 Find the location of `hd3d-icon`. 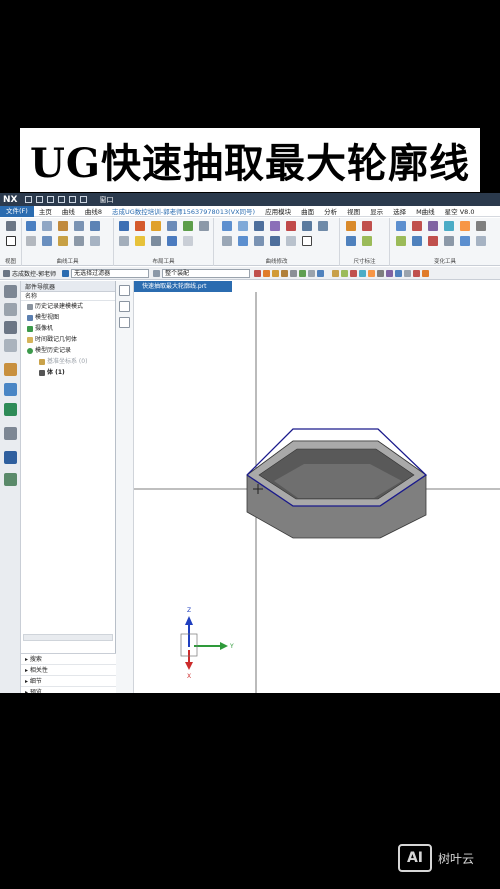

hd3d-icon is located at coordinates (10, 389).